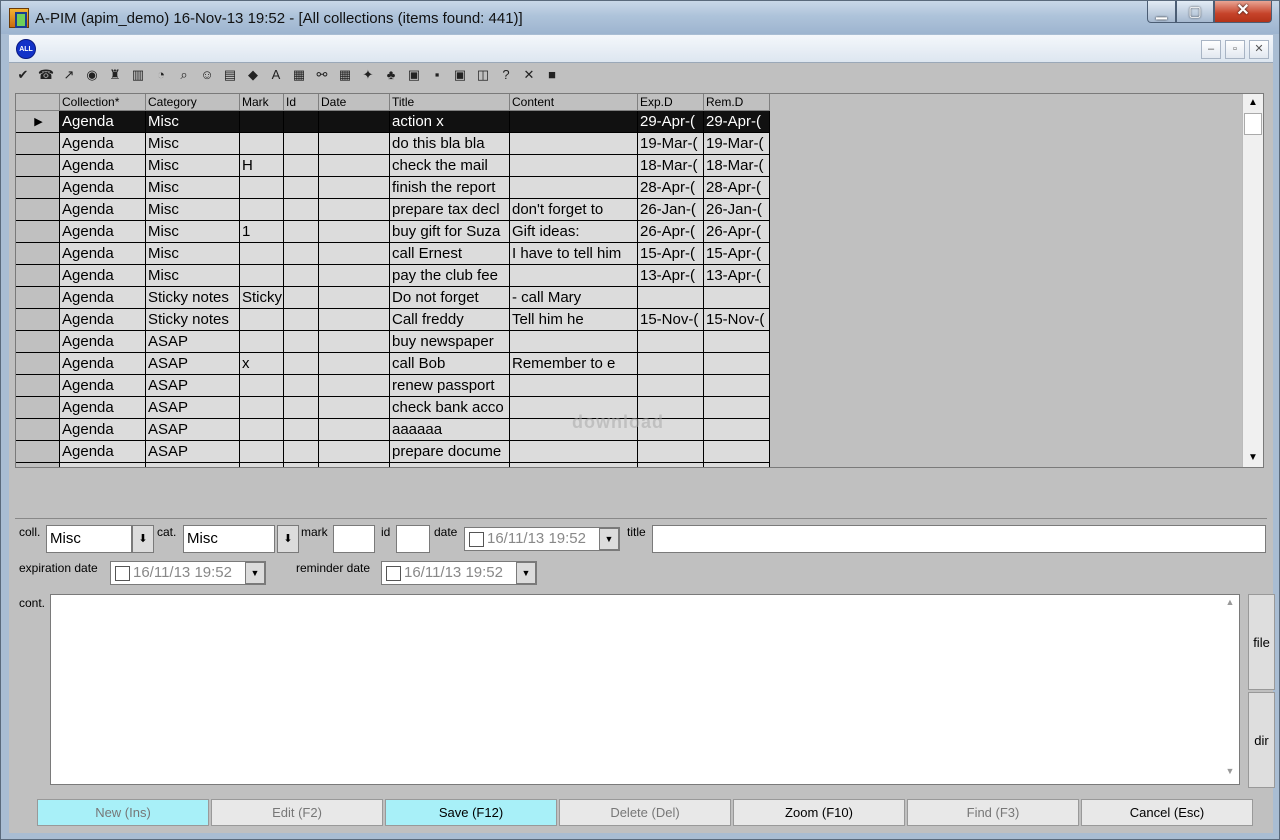 The height and width of the screenshot is (840, 1280). I want to click on coll-input: Misc, so click(89, 539).